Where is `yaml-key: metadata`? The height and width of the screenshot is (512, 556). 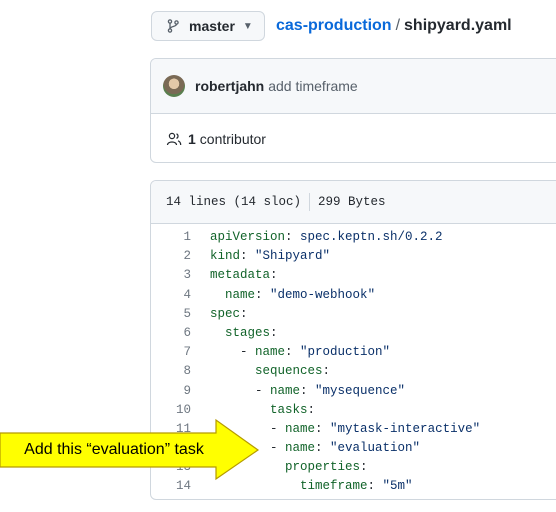
yaml-key: metadata is located at coordinates (240, 275).